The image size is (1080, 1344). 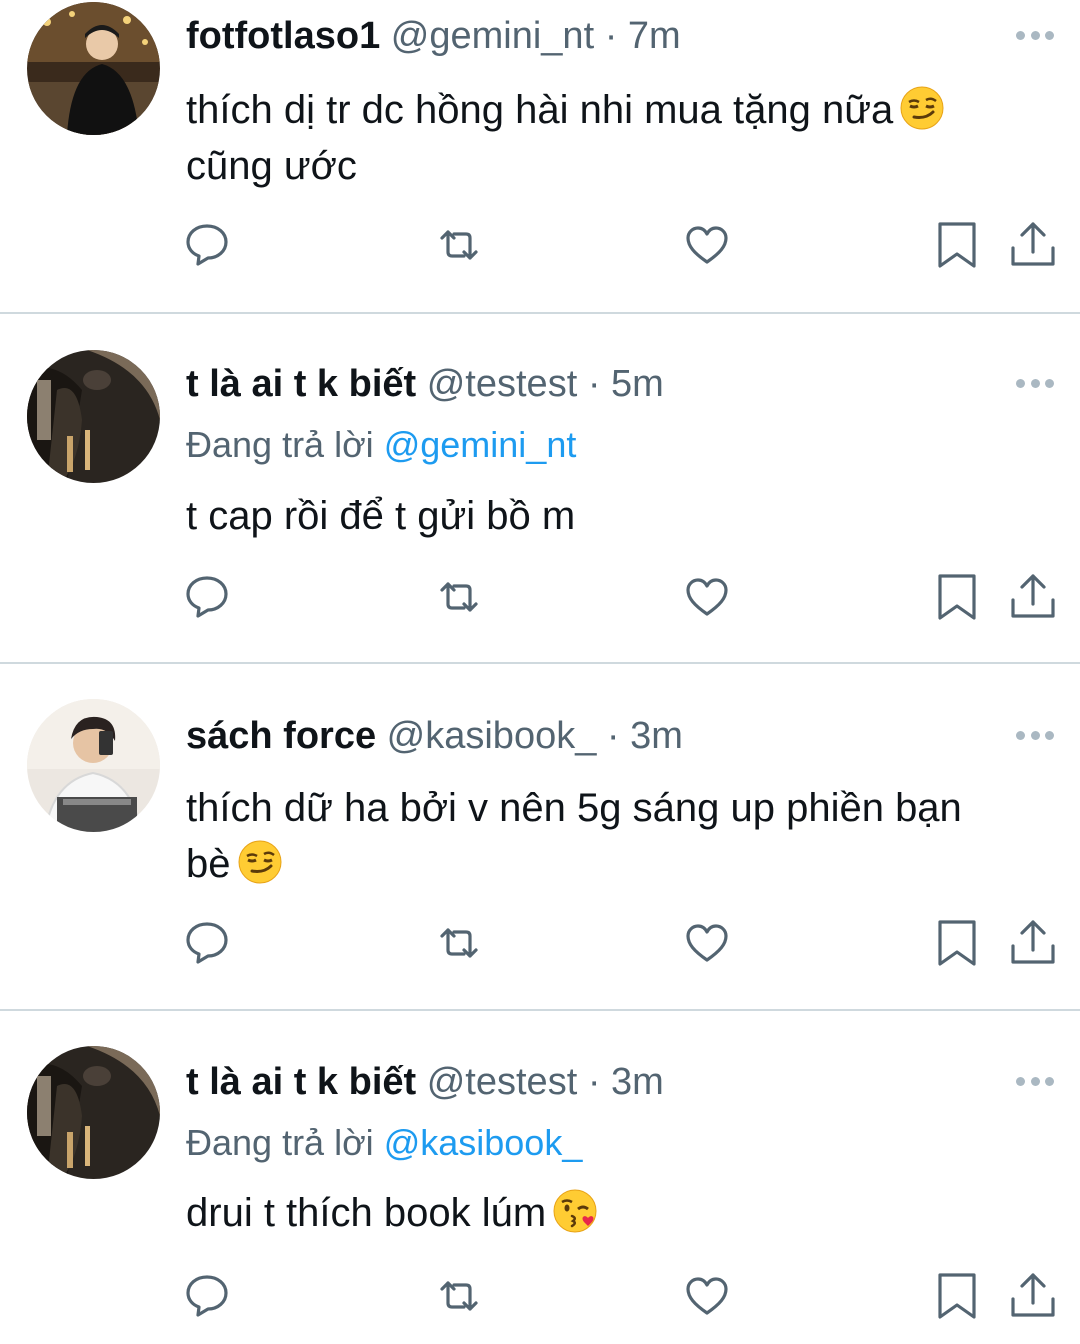 I want to click on tweet-text-line: bè, so click(x=208, y=864).